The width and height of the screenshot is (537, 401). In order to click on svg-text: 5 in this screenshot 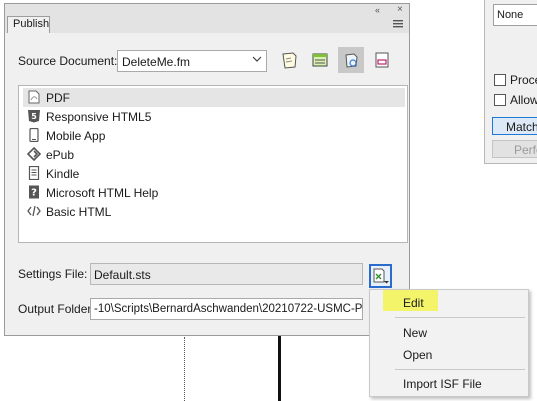, I will do `click(34, 116)`.